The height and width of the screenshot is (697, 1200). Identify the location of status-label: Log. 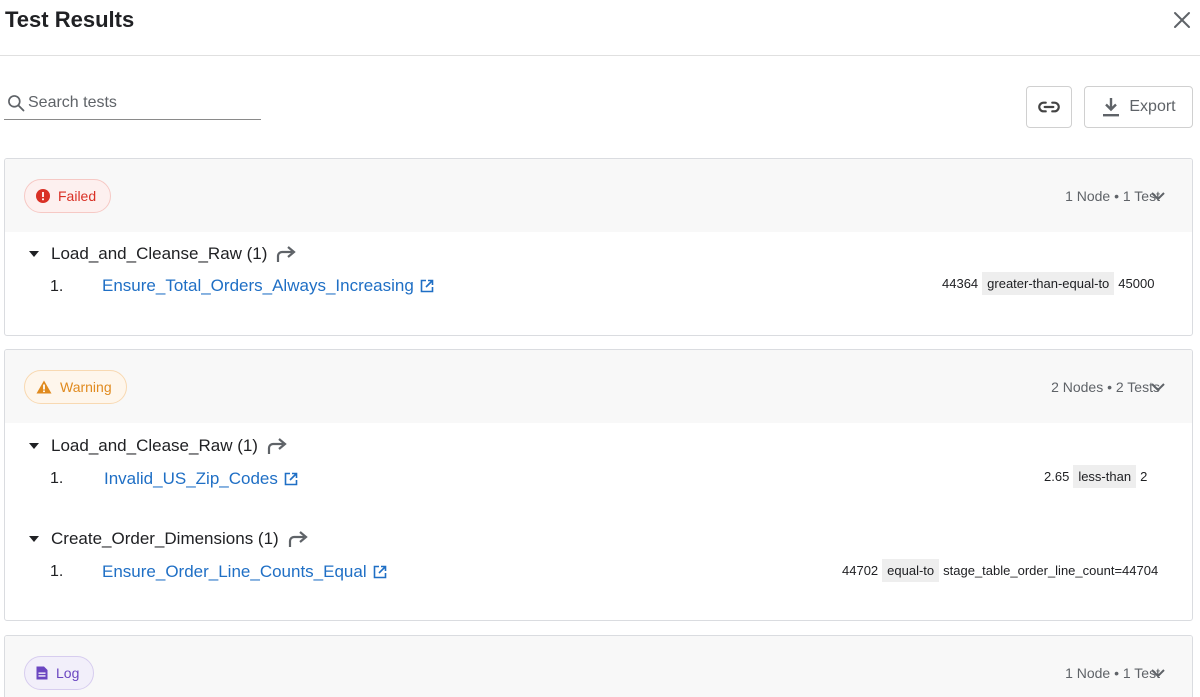
(68, 673).